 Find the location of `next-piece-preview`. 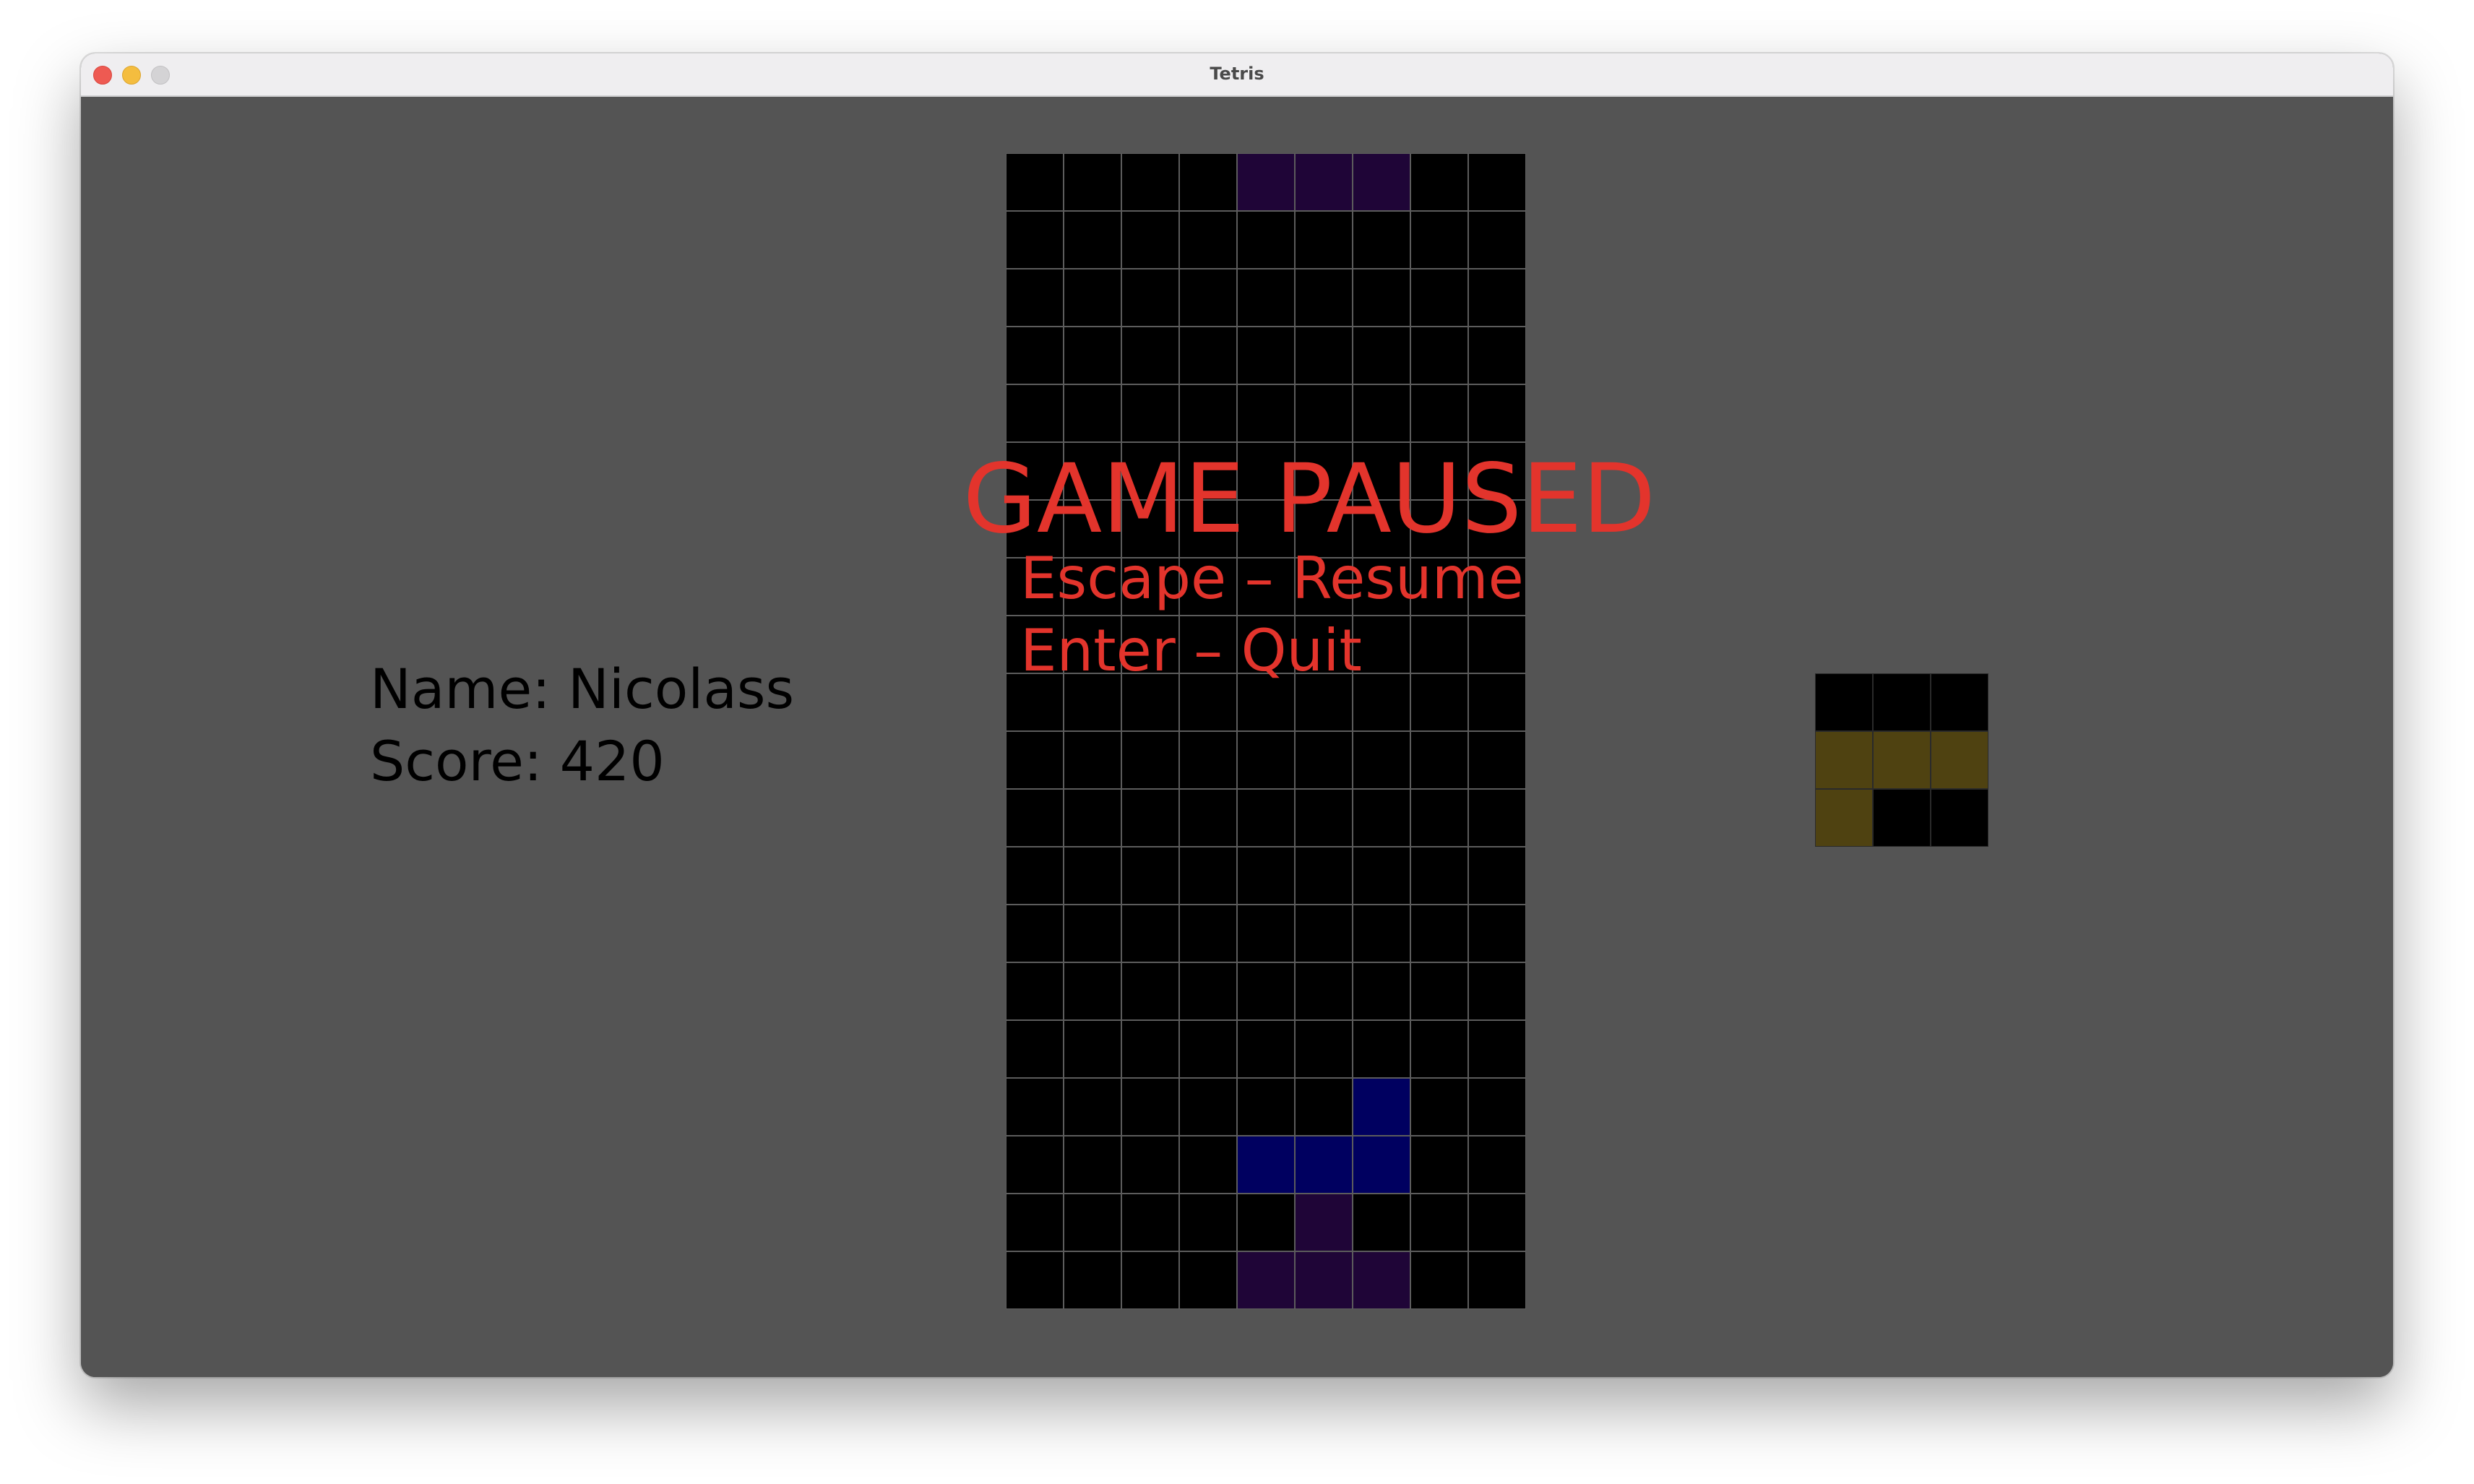

next-piece-preview is located at coordinates (1901, 760).